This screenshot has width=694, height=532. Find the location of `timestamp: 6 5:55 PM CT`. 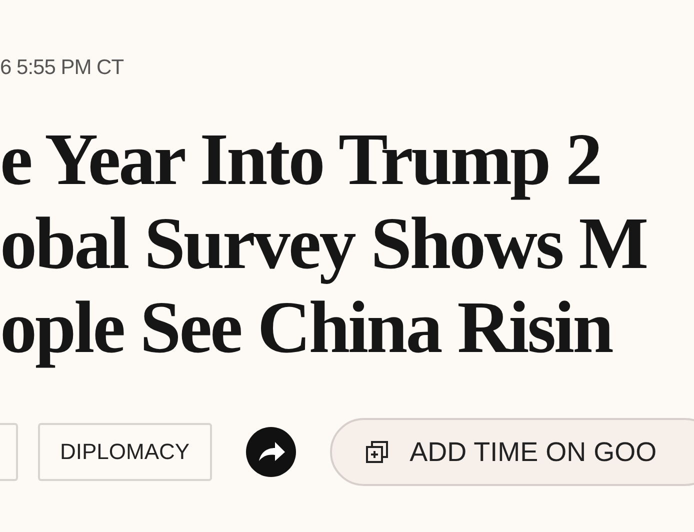

timestamp: 6 5:55 PM CT is located at coordinates (62, 68).